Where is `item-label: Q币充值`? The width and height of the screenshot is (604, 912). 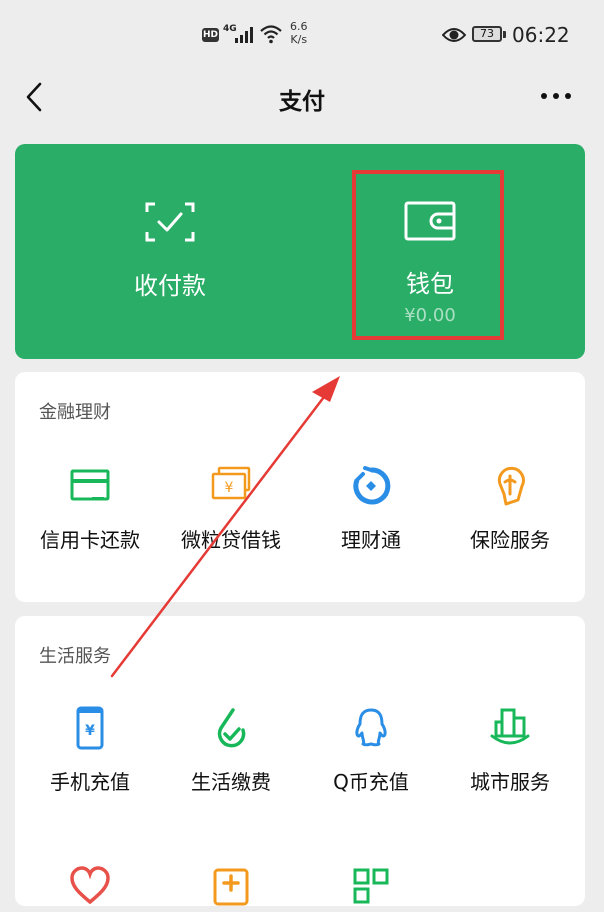
item-label: Q币充值 is located at coordinates (371, 782).